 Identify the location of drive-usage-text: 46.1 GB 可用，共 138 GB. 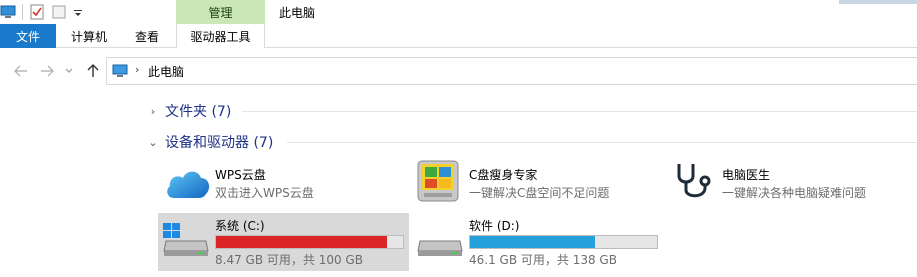
(543, 260).